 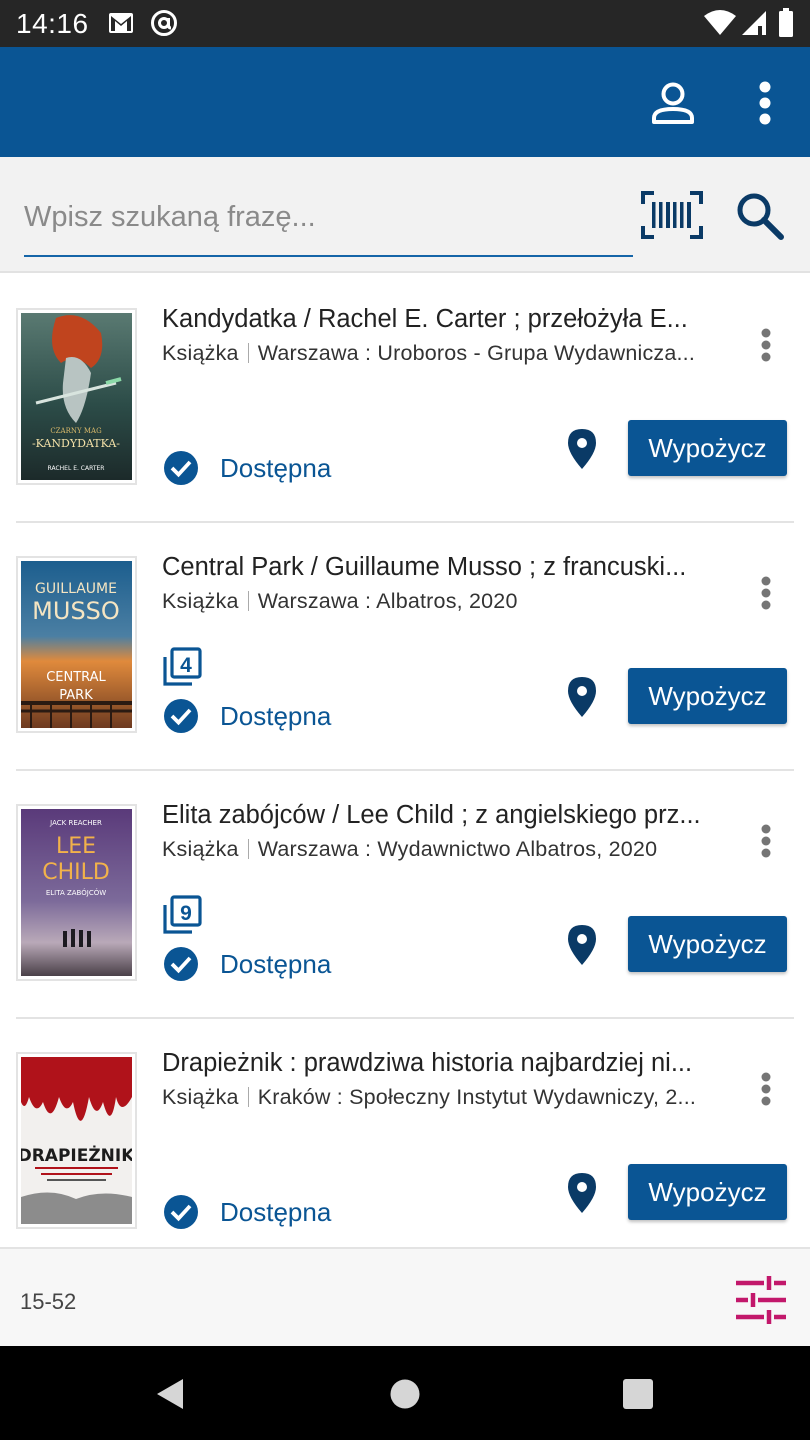 What do you see at coordinates (186, 665) in the screenshot?
I see `copies-count: 4` at bounding box center [186, 665].